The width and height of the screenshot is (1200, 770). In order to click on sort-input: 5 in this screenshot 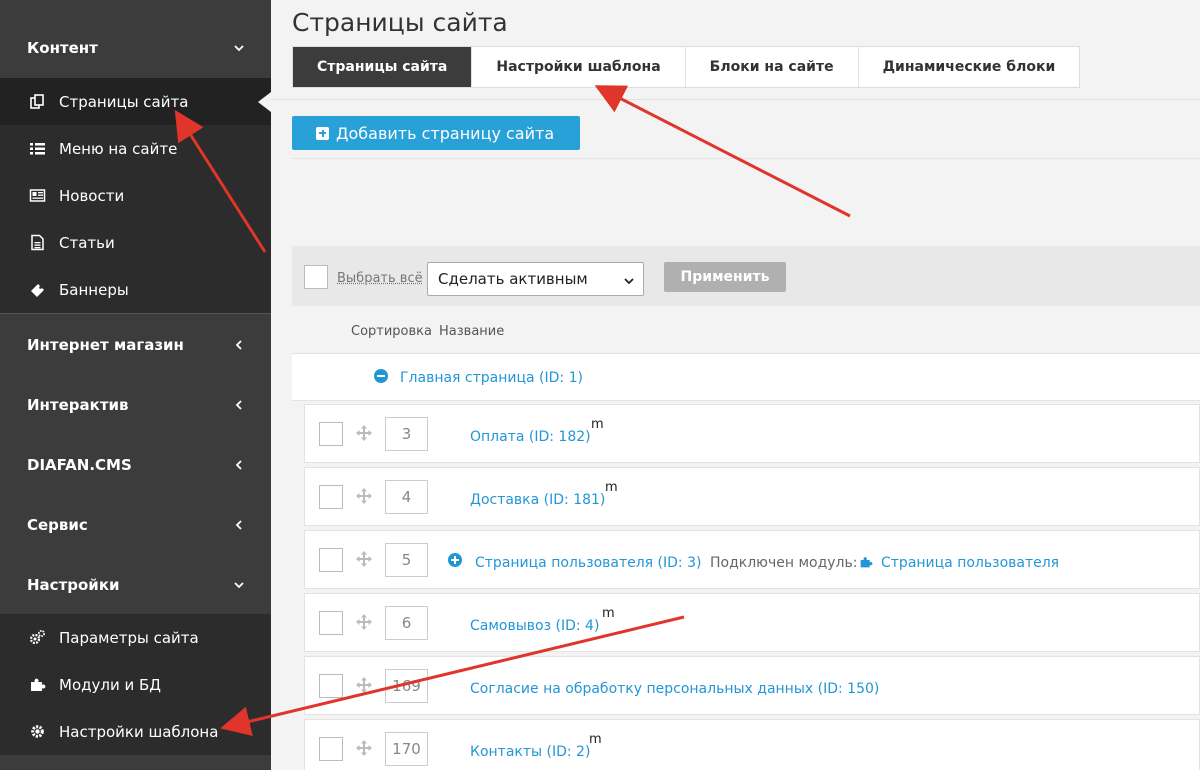, I will do `click(406, 560)`.